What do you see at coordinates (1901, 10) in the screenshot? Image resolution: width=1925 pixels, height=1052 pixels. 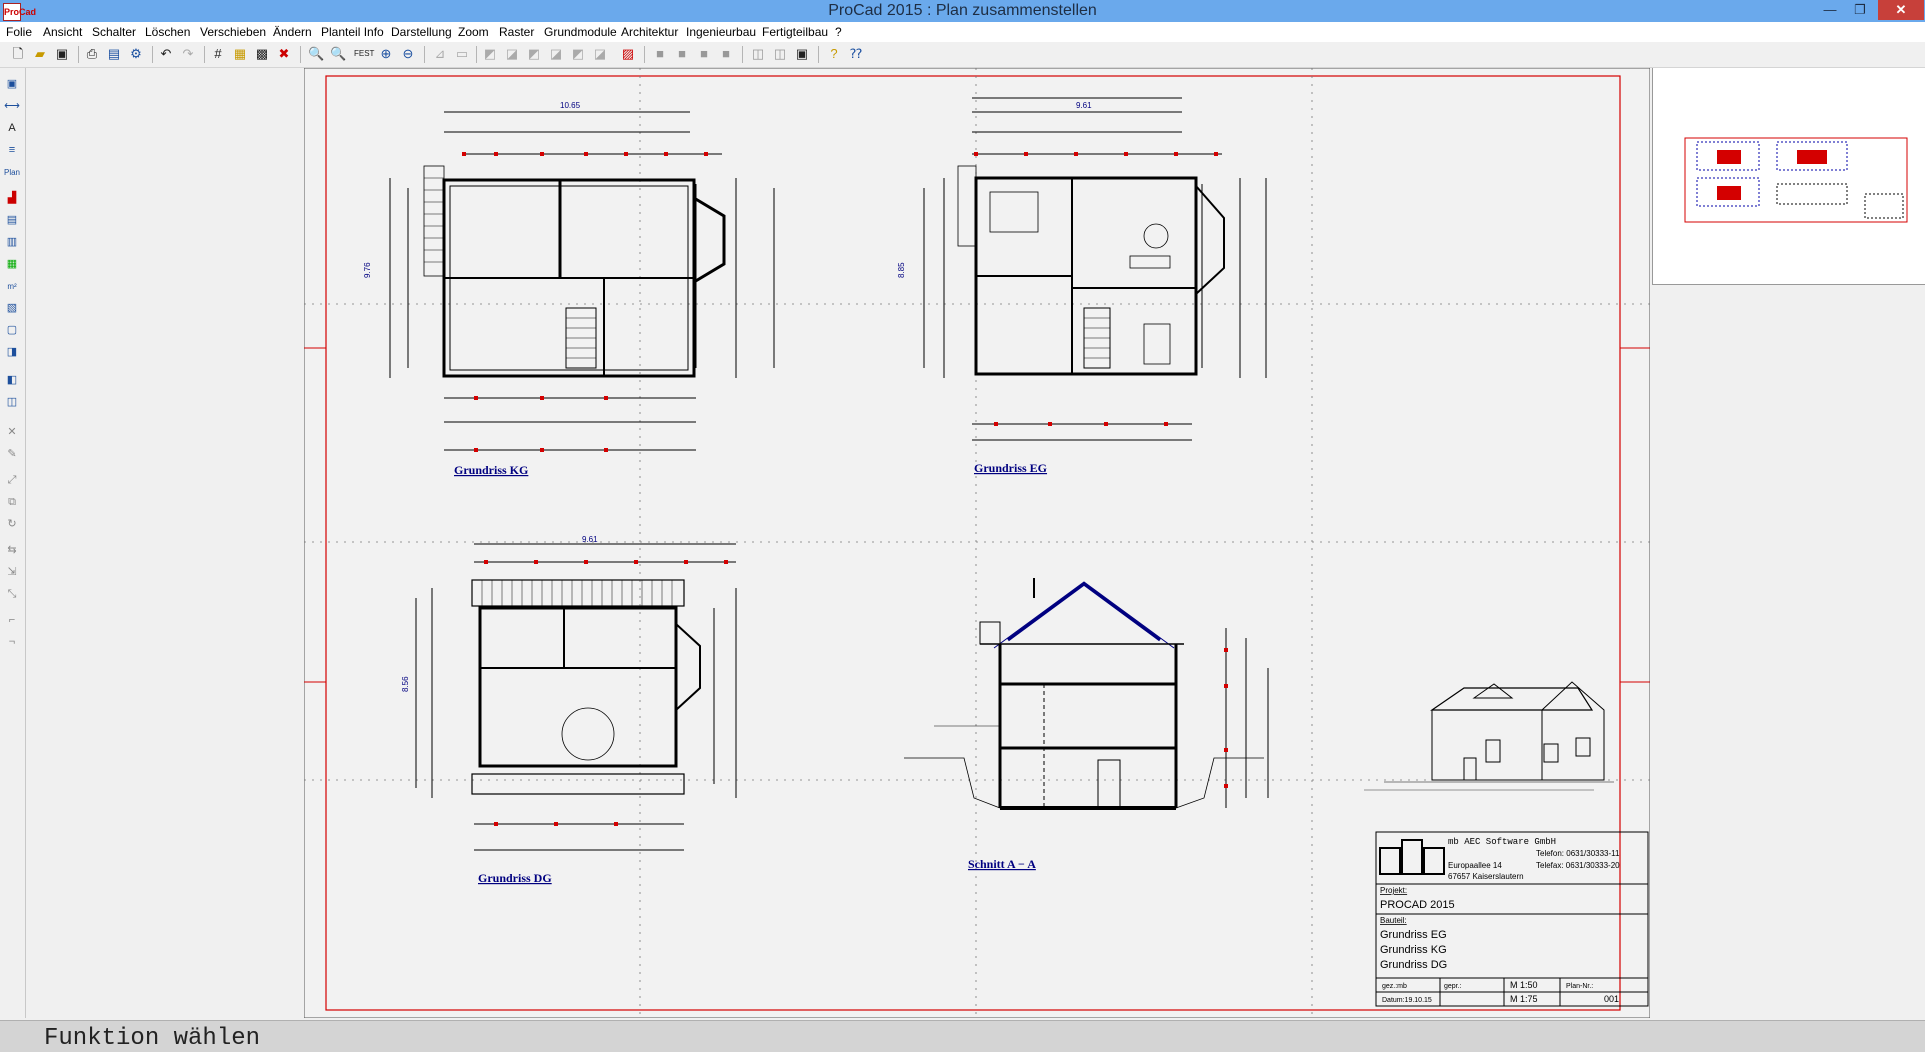 I see `close-button: ✕` at bounding box center [1901, 10].